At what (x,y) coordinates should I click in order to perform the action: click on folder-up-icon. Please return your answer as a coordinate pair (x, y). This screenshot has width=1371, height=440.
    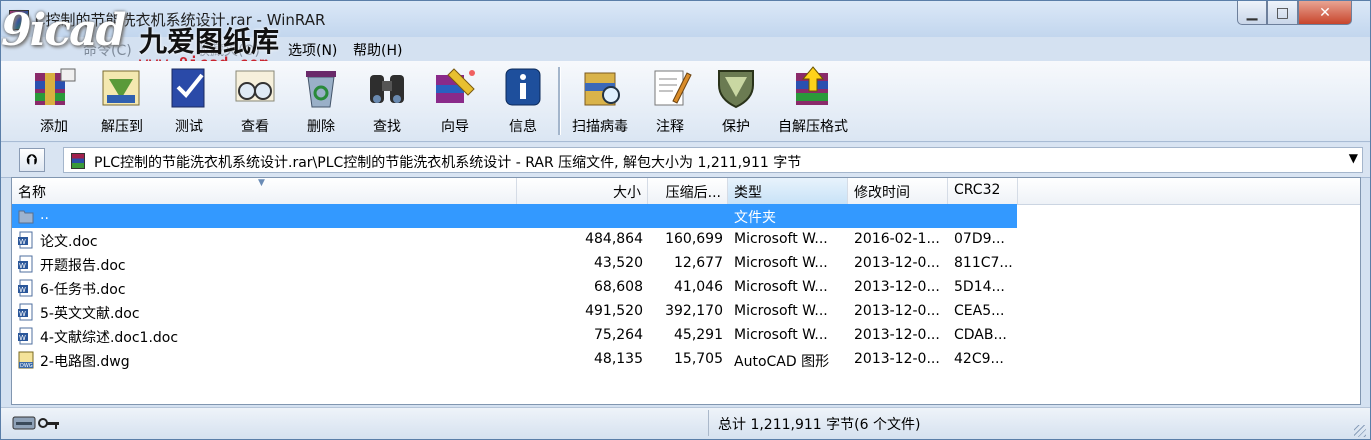
    Looking at the image, I should click on (26, 216).